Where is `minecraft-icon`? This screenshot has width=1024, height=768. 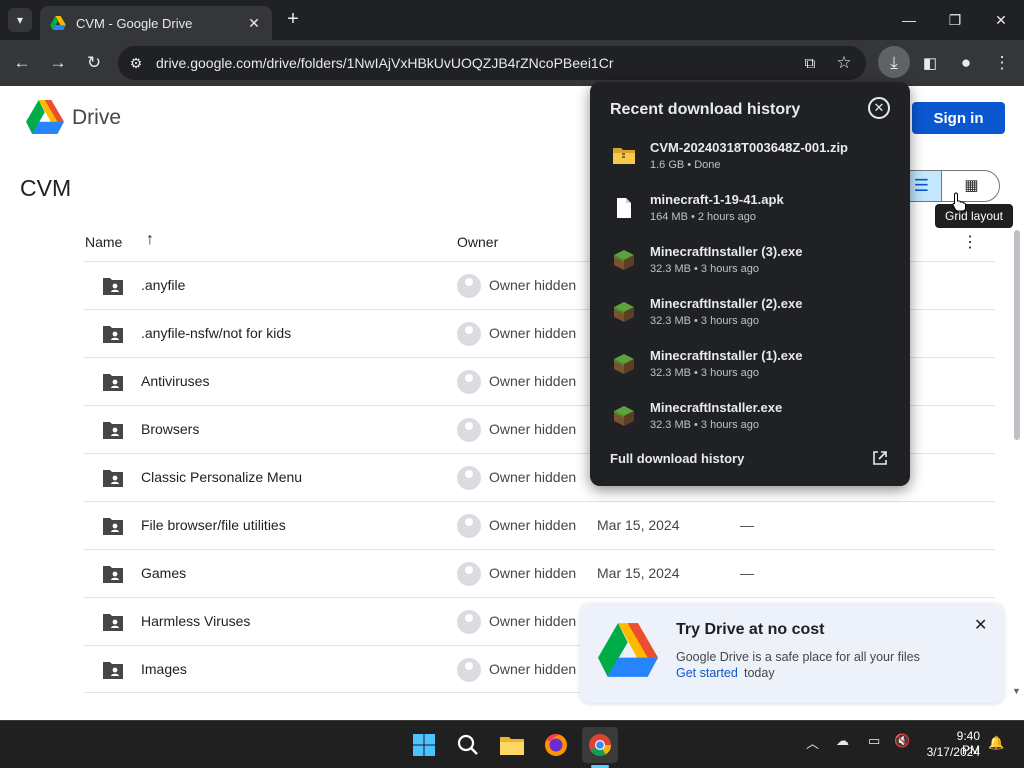 minecraft-icon is located at coordinates (624, 312).